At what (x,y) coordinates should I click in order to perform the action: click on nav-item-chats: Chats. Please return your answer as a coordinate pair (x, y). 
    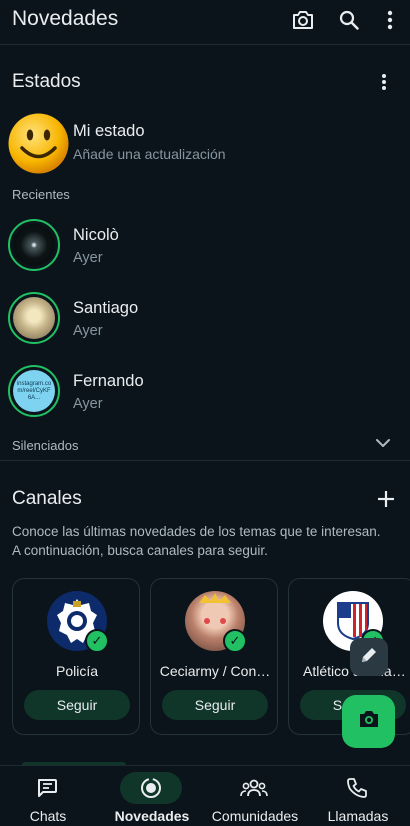
    Looking at the image, I should click on (49, 796).